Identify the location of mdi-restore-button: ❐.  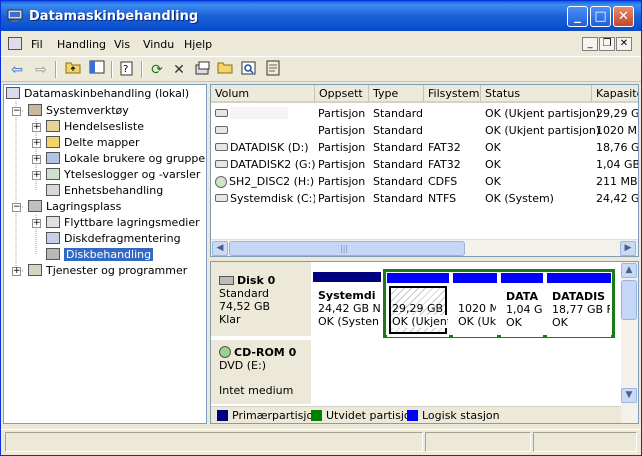
(607, 44).